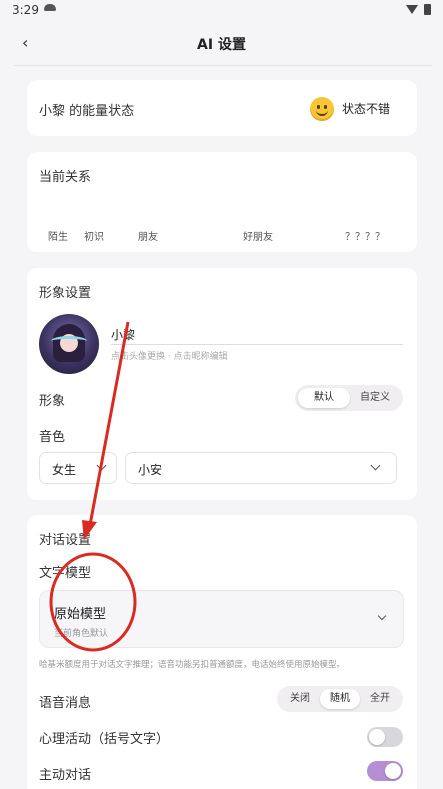  I want to click on voice-label: 音色, so click(52, 437).